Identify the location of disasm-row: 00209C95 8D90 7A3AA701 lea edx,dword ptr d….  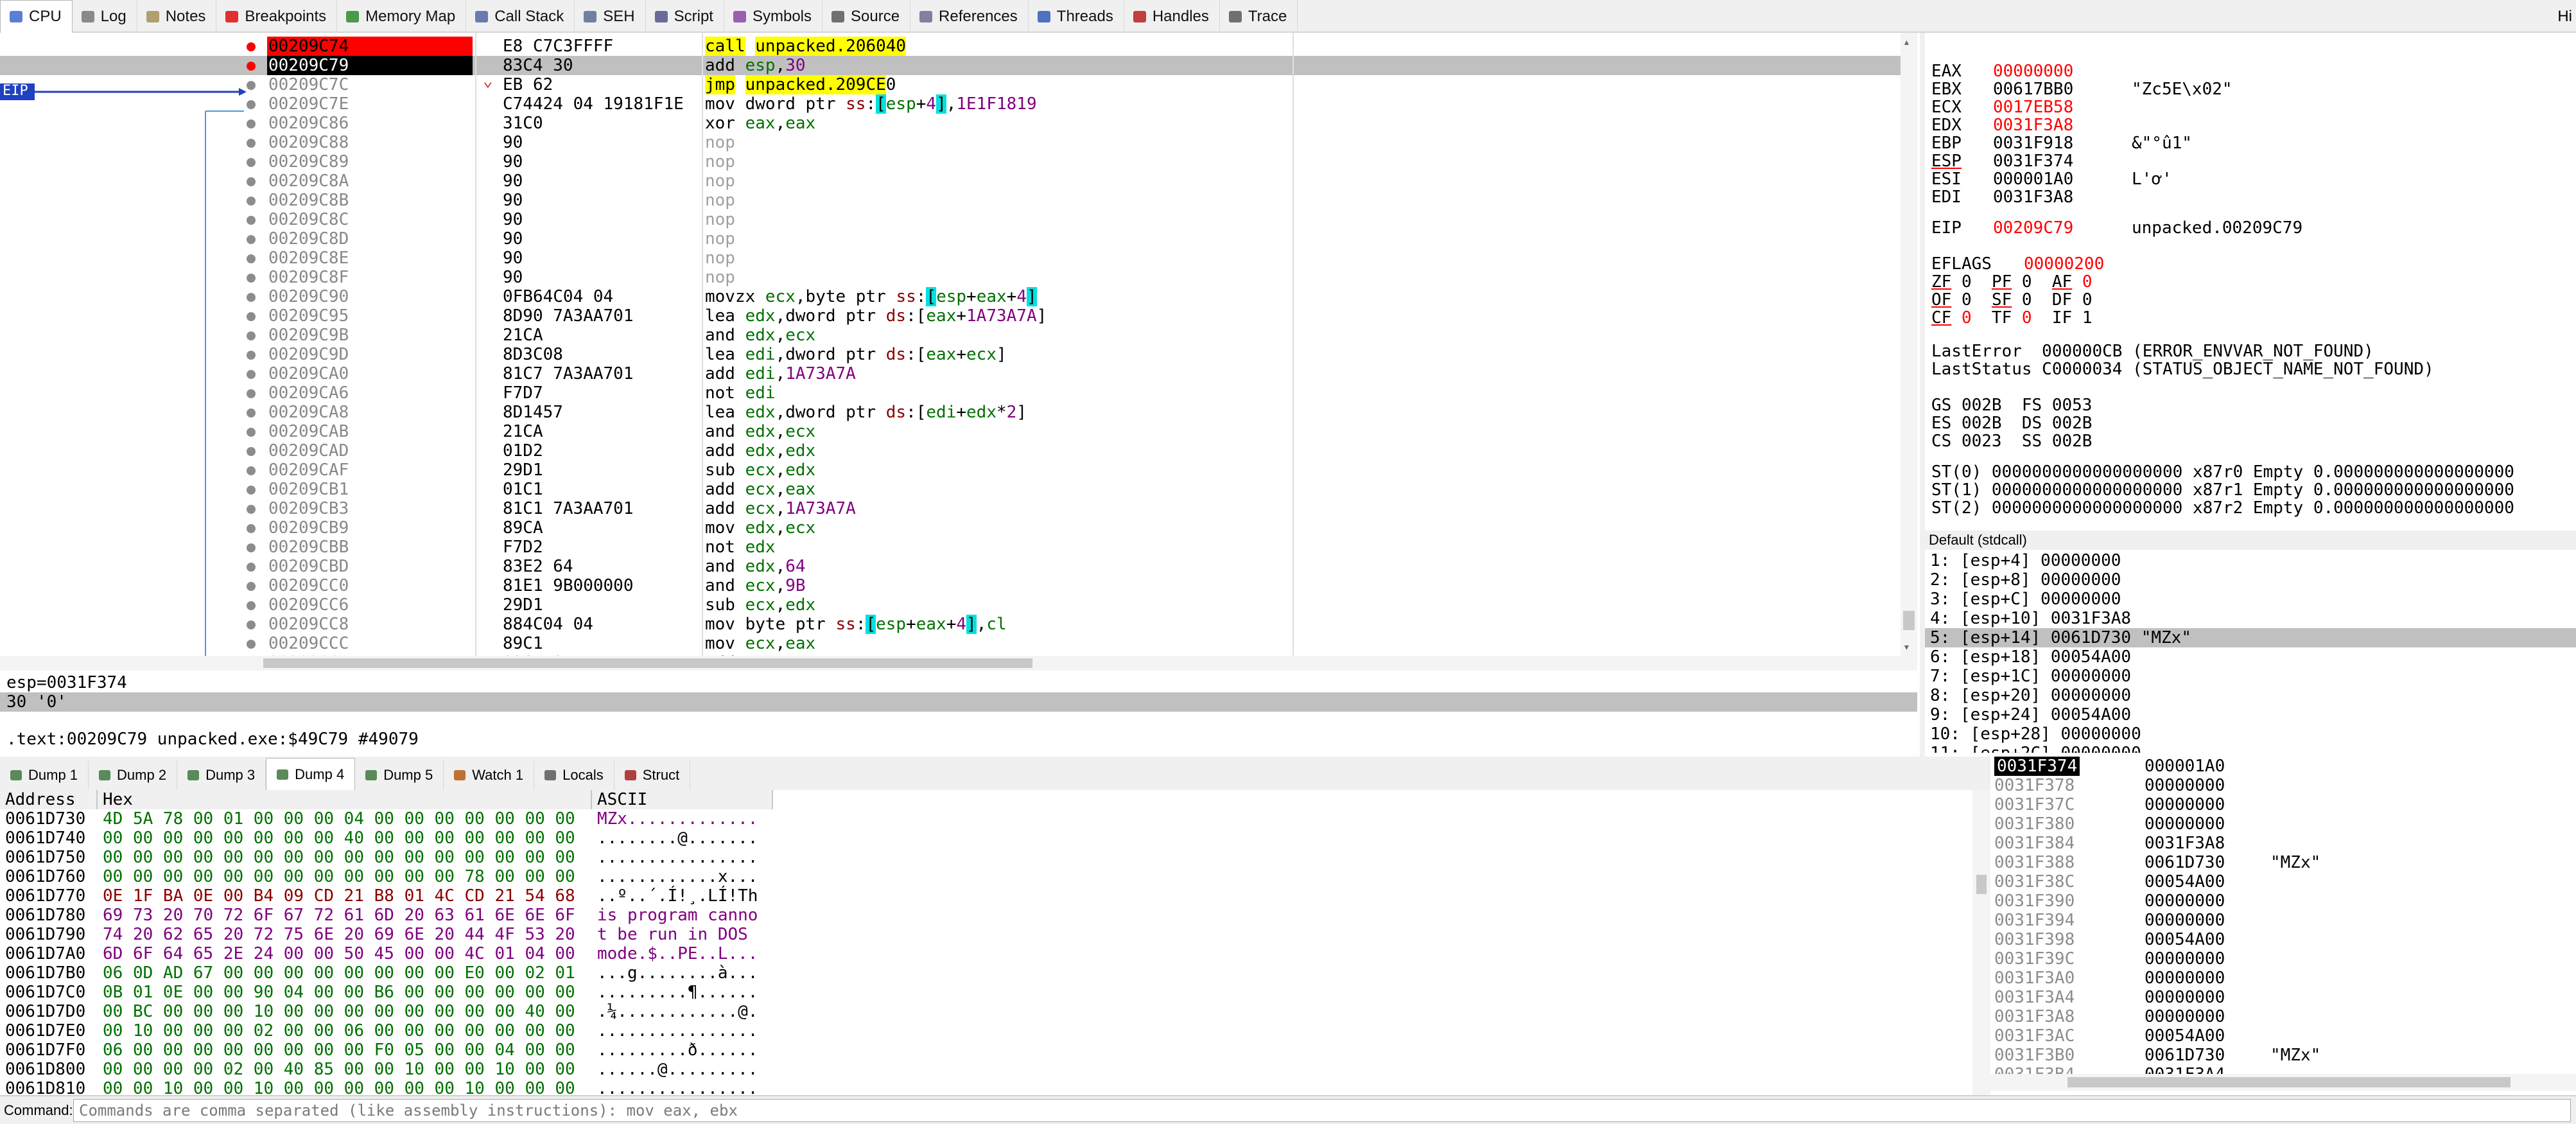
(950, 316).